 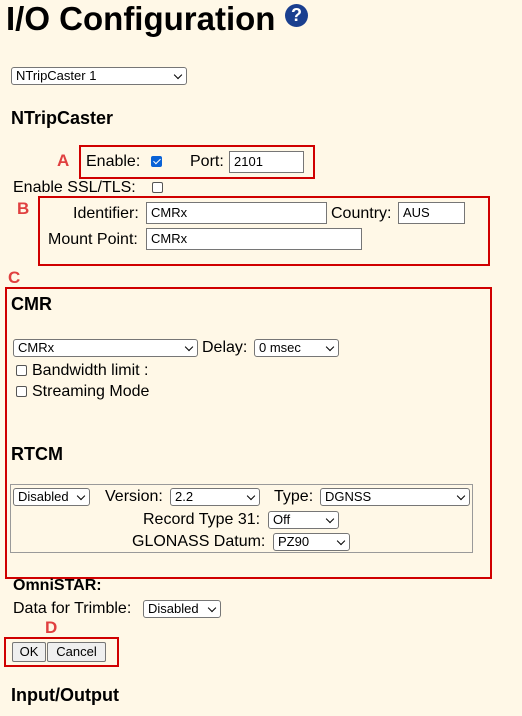 I want to click on identifier-input: CMRx, so click(x=236, y=213).